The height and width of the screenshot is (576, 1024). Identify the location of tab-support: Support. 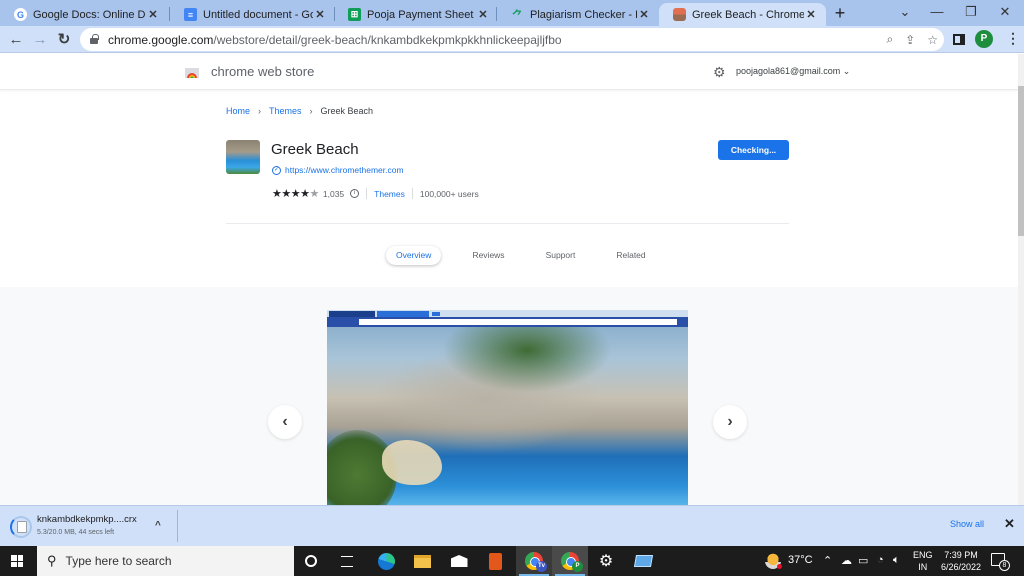
(561, 255).